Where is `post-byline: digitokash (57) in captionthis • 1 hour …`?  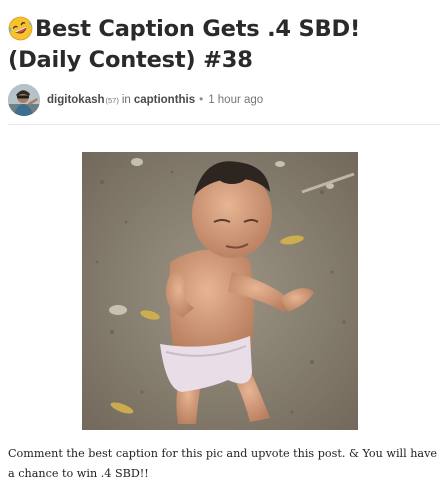
post-byline: digitokash (57) in captionthis • 1 hour … is located at coordinates (135, 100).